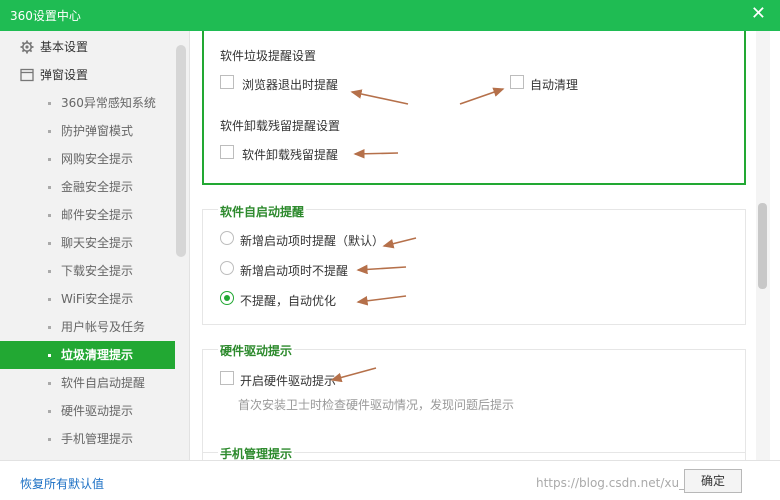 This screenshot has width=780, height=500. Describe the element at coordinates (181, 151) in the screenshot. I see `sidebar-scrollbar` at that location.